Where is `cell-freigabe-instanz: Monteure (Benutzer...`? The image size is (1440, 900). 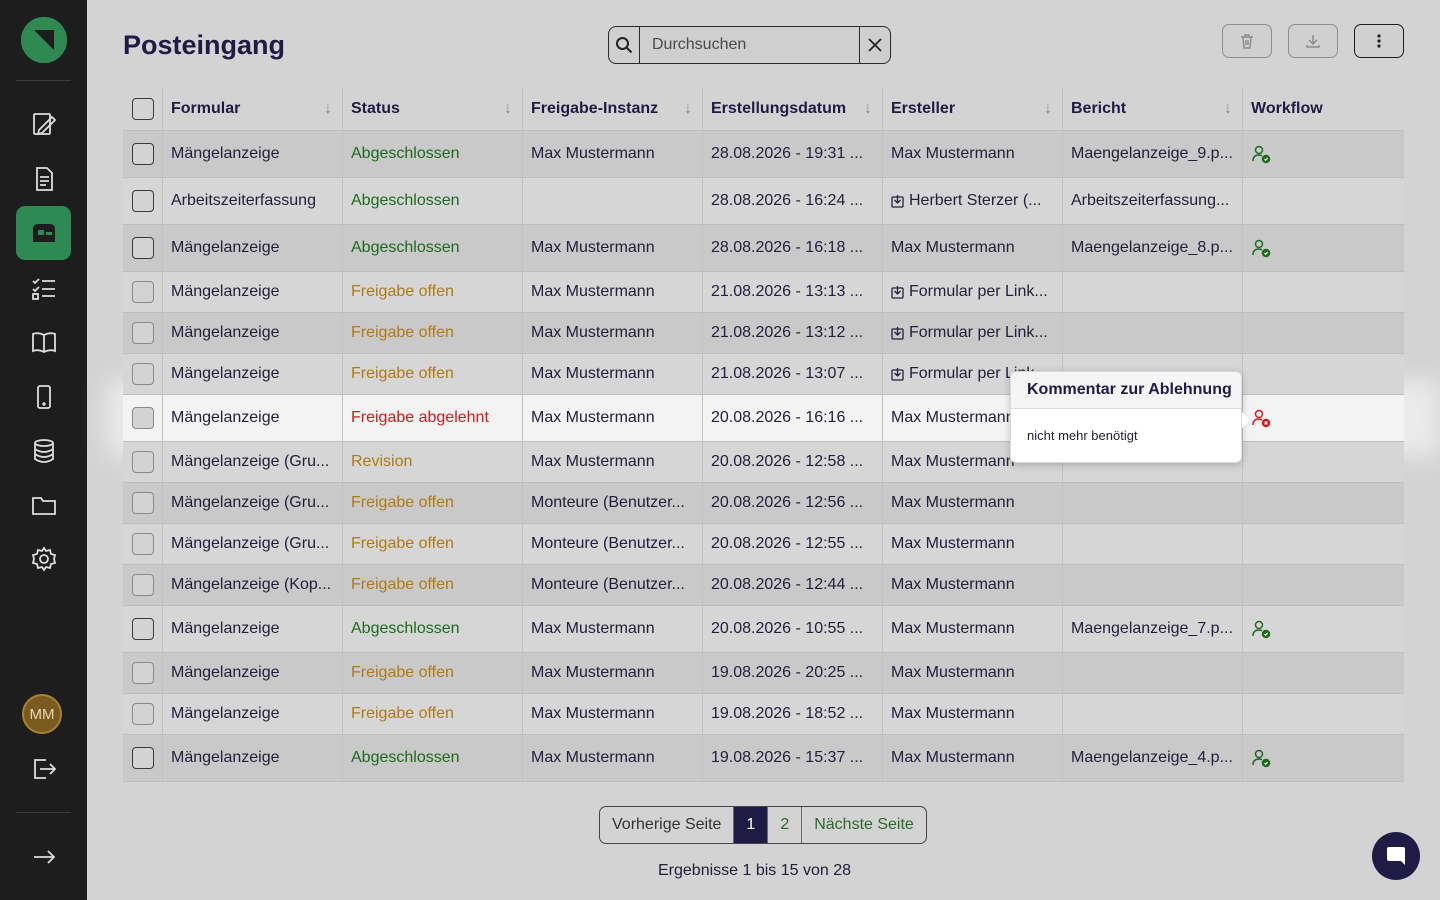 cell-freigabe-instanz: Monteure (Benutzer... is located at coordinates (613, 503).